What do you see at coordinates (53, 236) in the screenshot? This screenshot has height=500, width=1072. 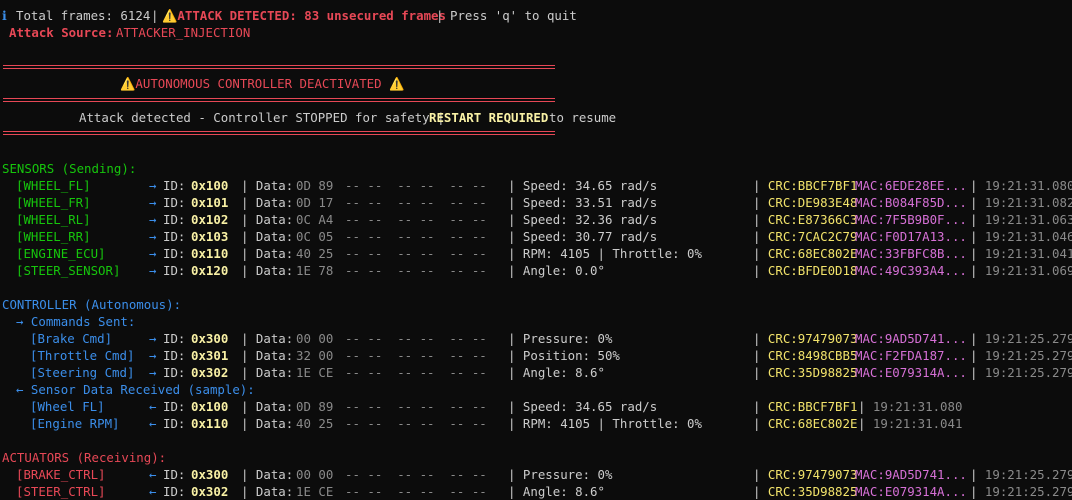 I see `frame-source-name: [WHEEL_RR]` at bounding box center [53, 236].